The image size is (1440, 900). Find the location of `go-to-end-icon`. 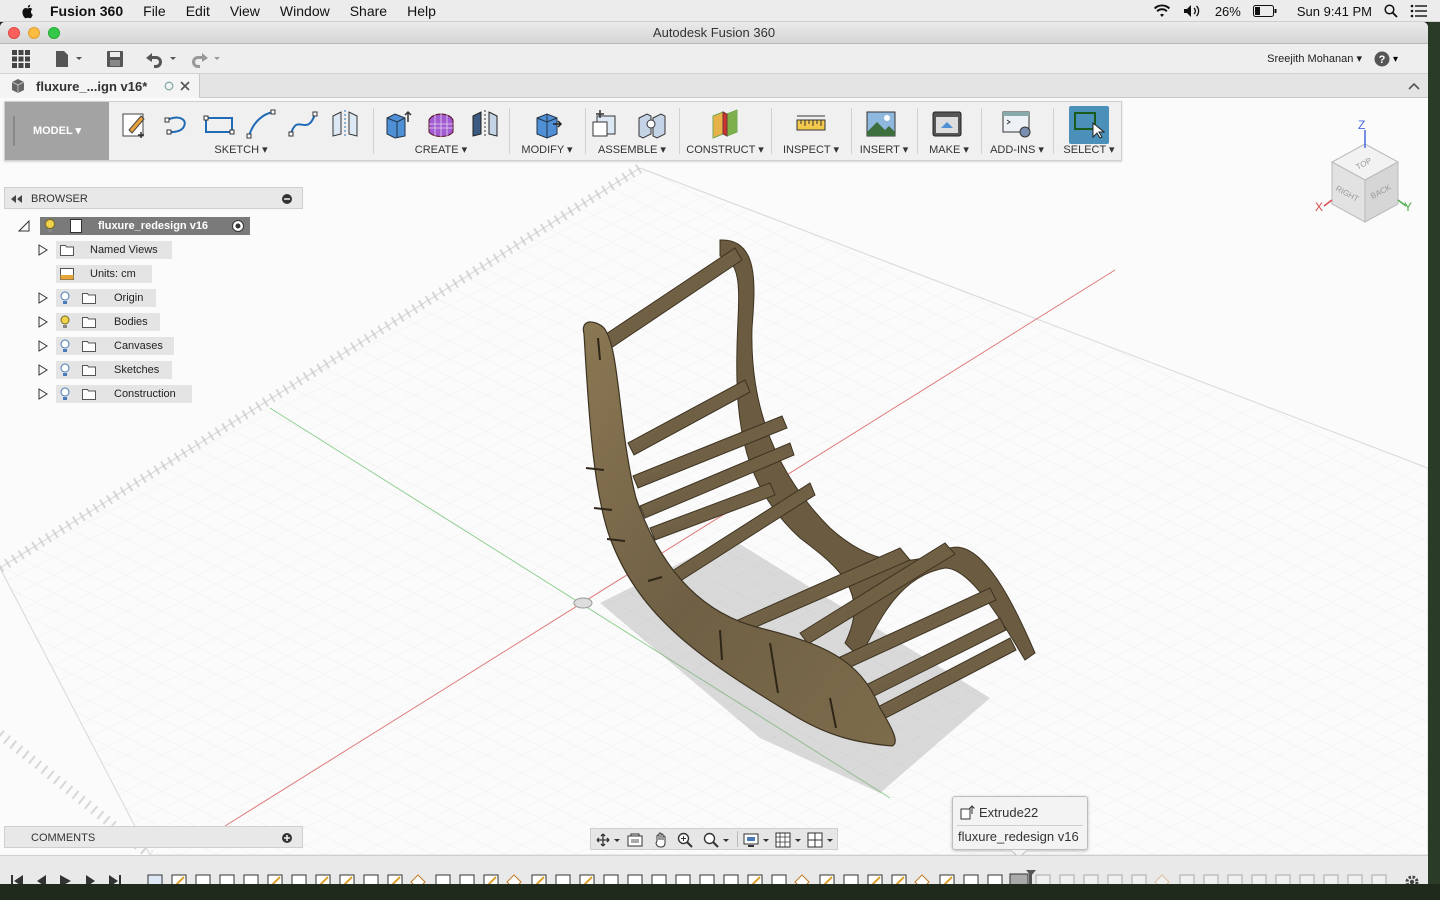

go-to-end-icon is located at coordinates (115, 879).